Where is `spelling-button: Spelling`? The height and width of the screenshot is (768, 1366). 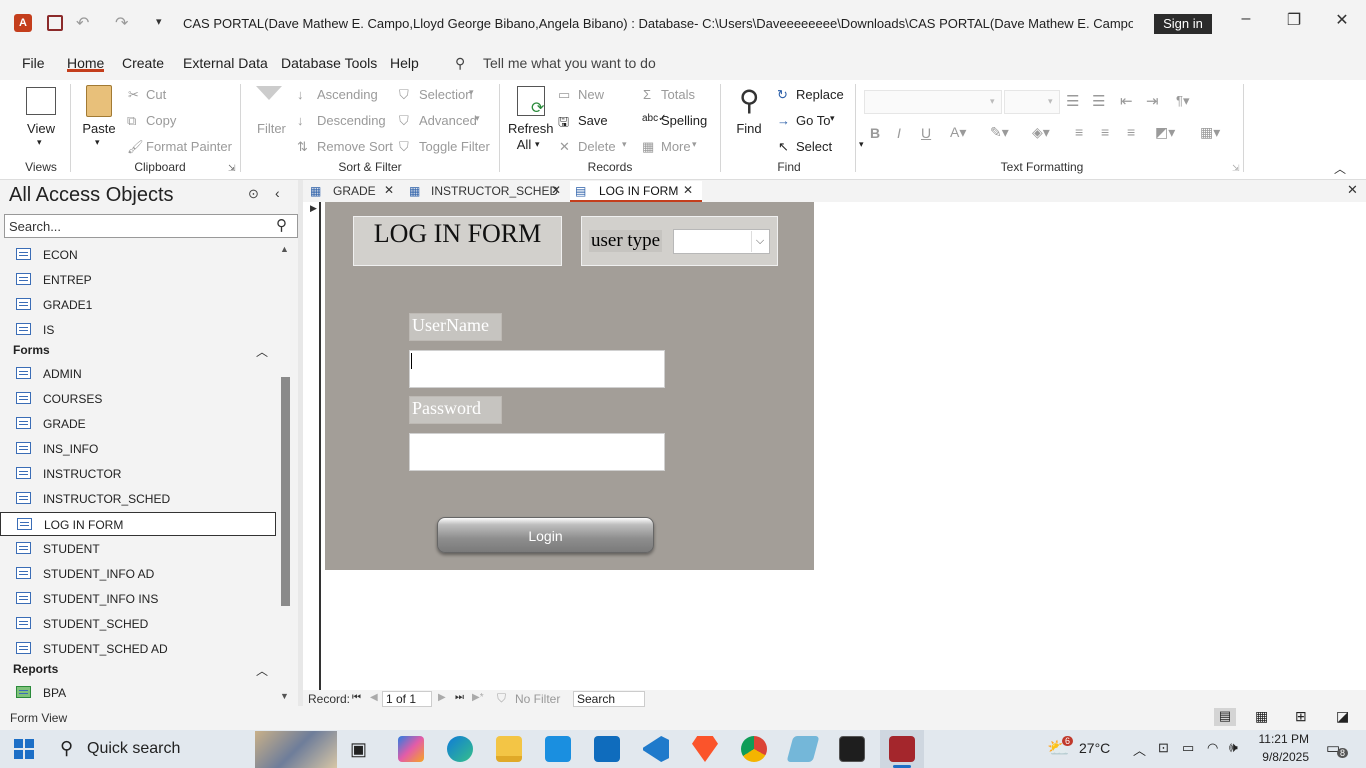 spelling-button: Spelling is located at coordinates (684, 120).